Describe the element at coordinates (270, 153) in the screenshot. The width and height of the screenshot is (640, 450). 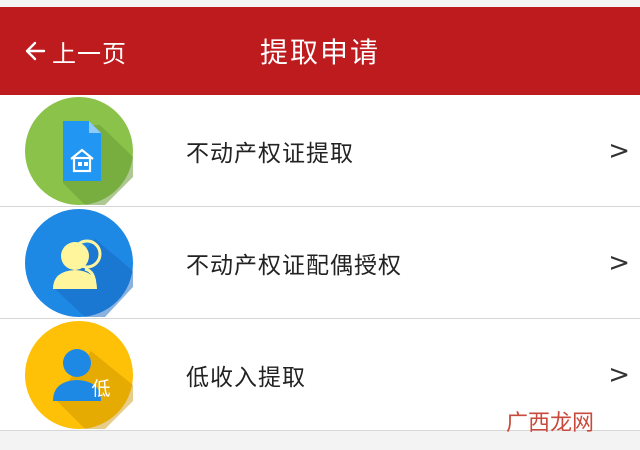
I see `list-item-label: 不动产权证提取` at that location.